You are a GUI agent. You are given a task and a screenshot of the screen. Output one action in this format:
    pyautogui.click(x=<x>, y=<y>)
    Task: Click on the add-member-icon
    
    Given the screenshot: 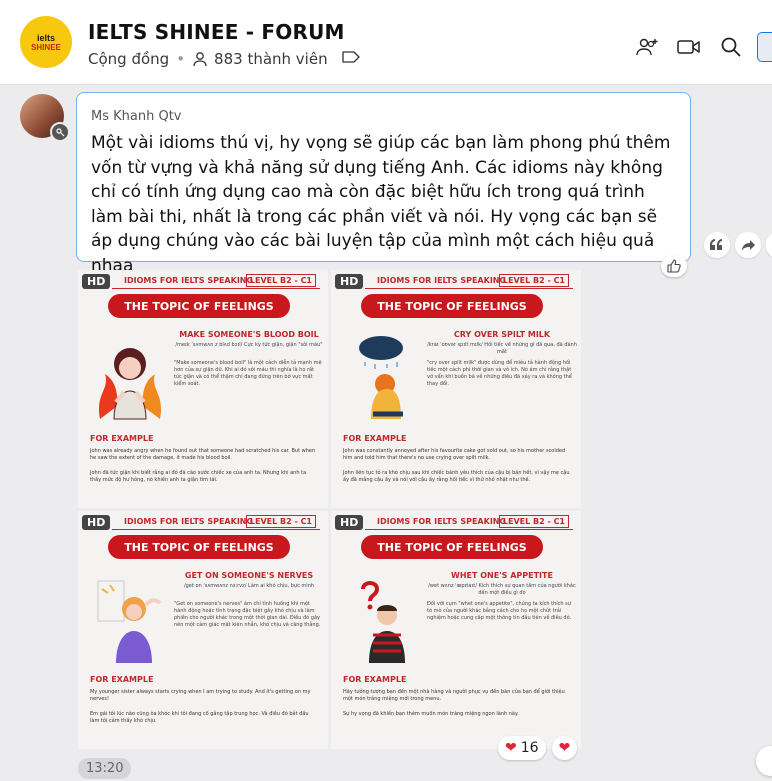 What is the action you would take?
    pyautogui.click(x=647, y=47)
    